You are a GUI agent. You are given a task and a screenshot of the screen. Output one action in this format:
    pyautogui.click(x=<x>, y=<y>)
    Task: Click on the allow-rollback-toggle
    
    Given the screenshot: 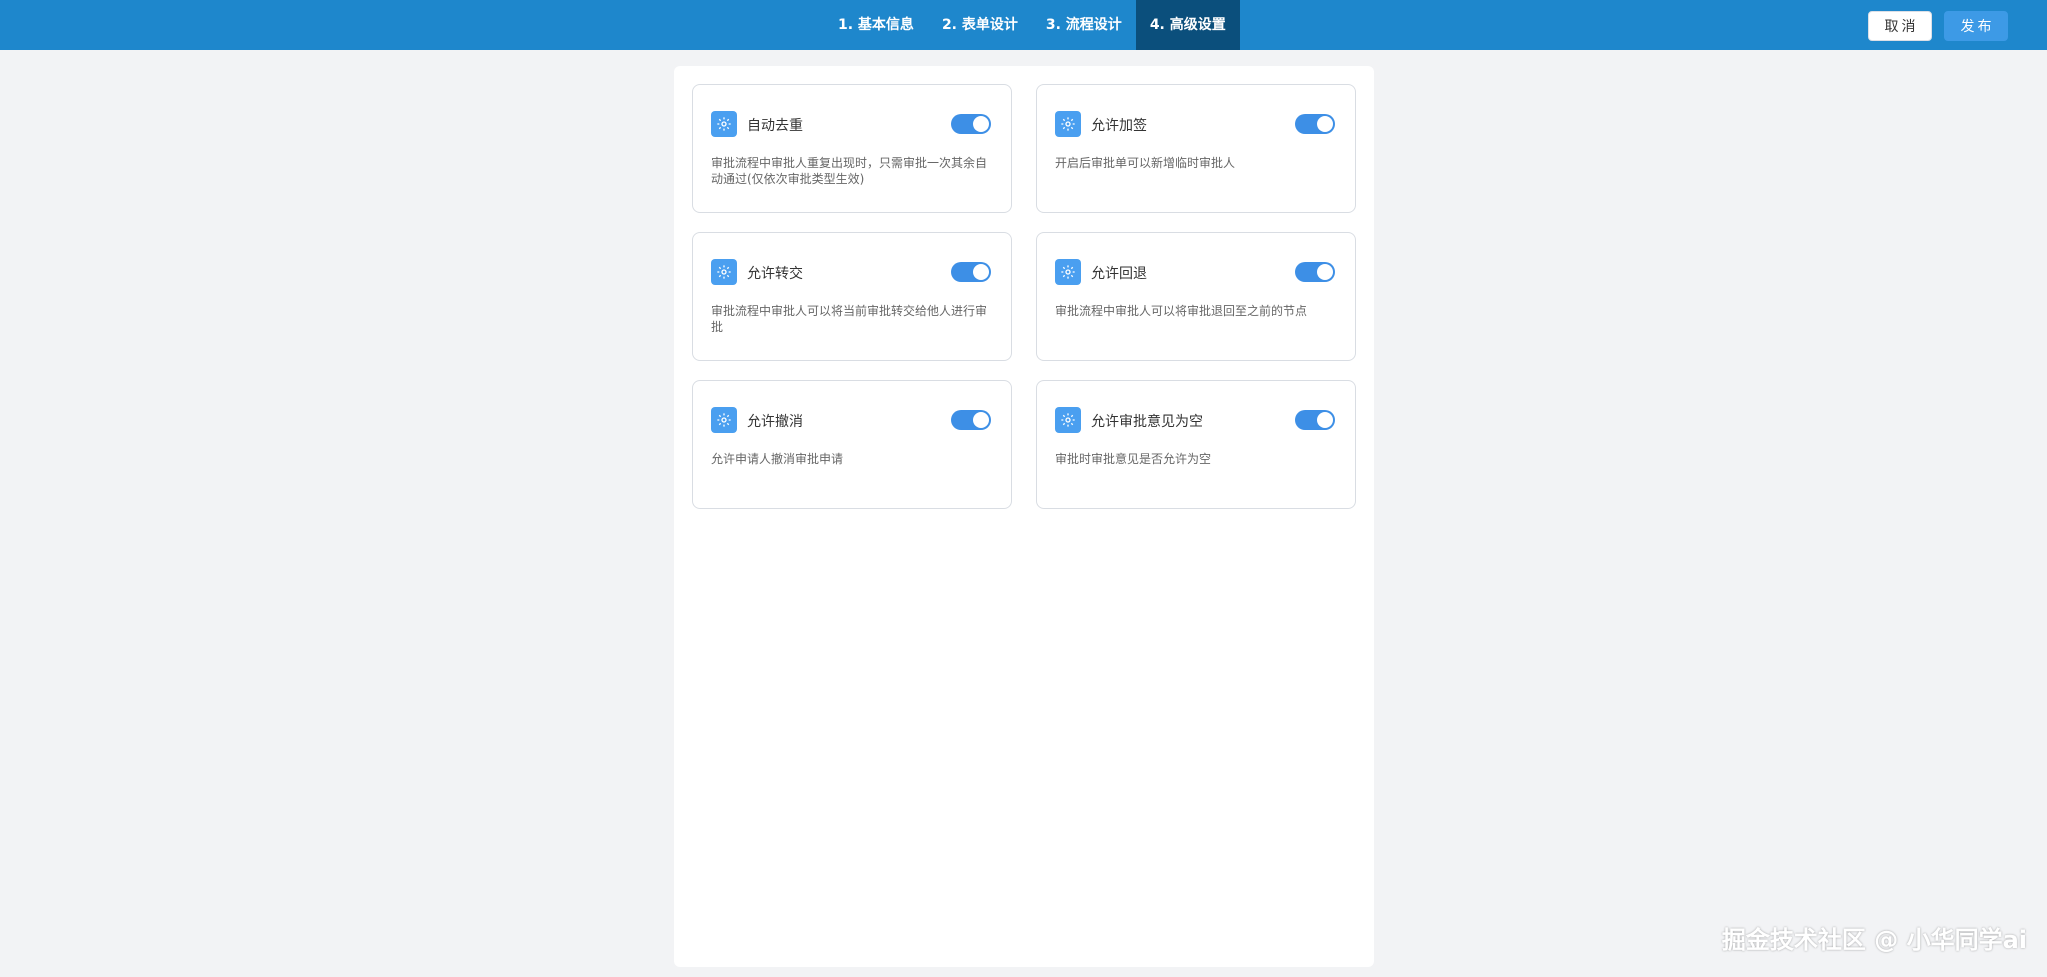 What is the action you would take?
    pyautogui.click(x=1315, y=272)
    